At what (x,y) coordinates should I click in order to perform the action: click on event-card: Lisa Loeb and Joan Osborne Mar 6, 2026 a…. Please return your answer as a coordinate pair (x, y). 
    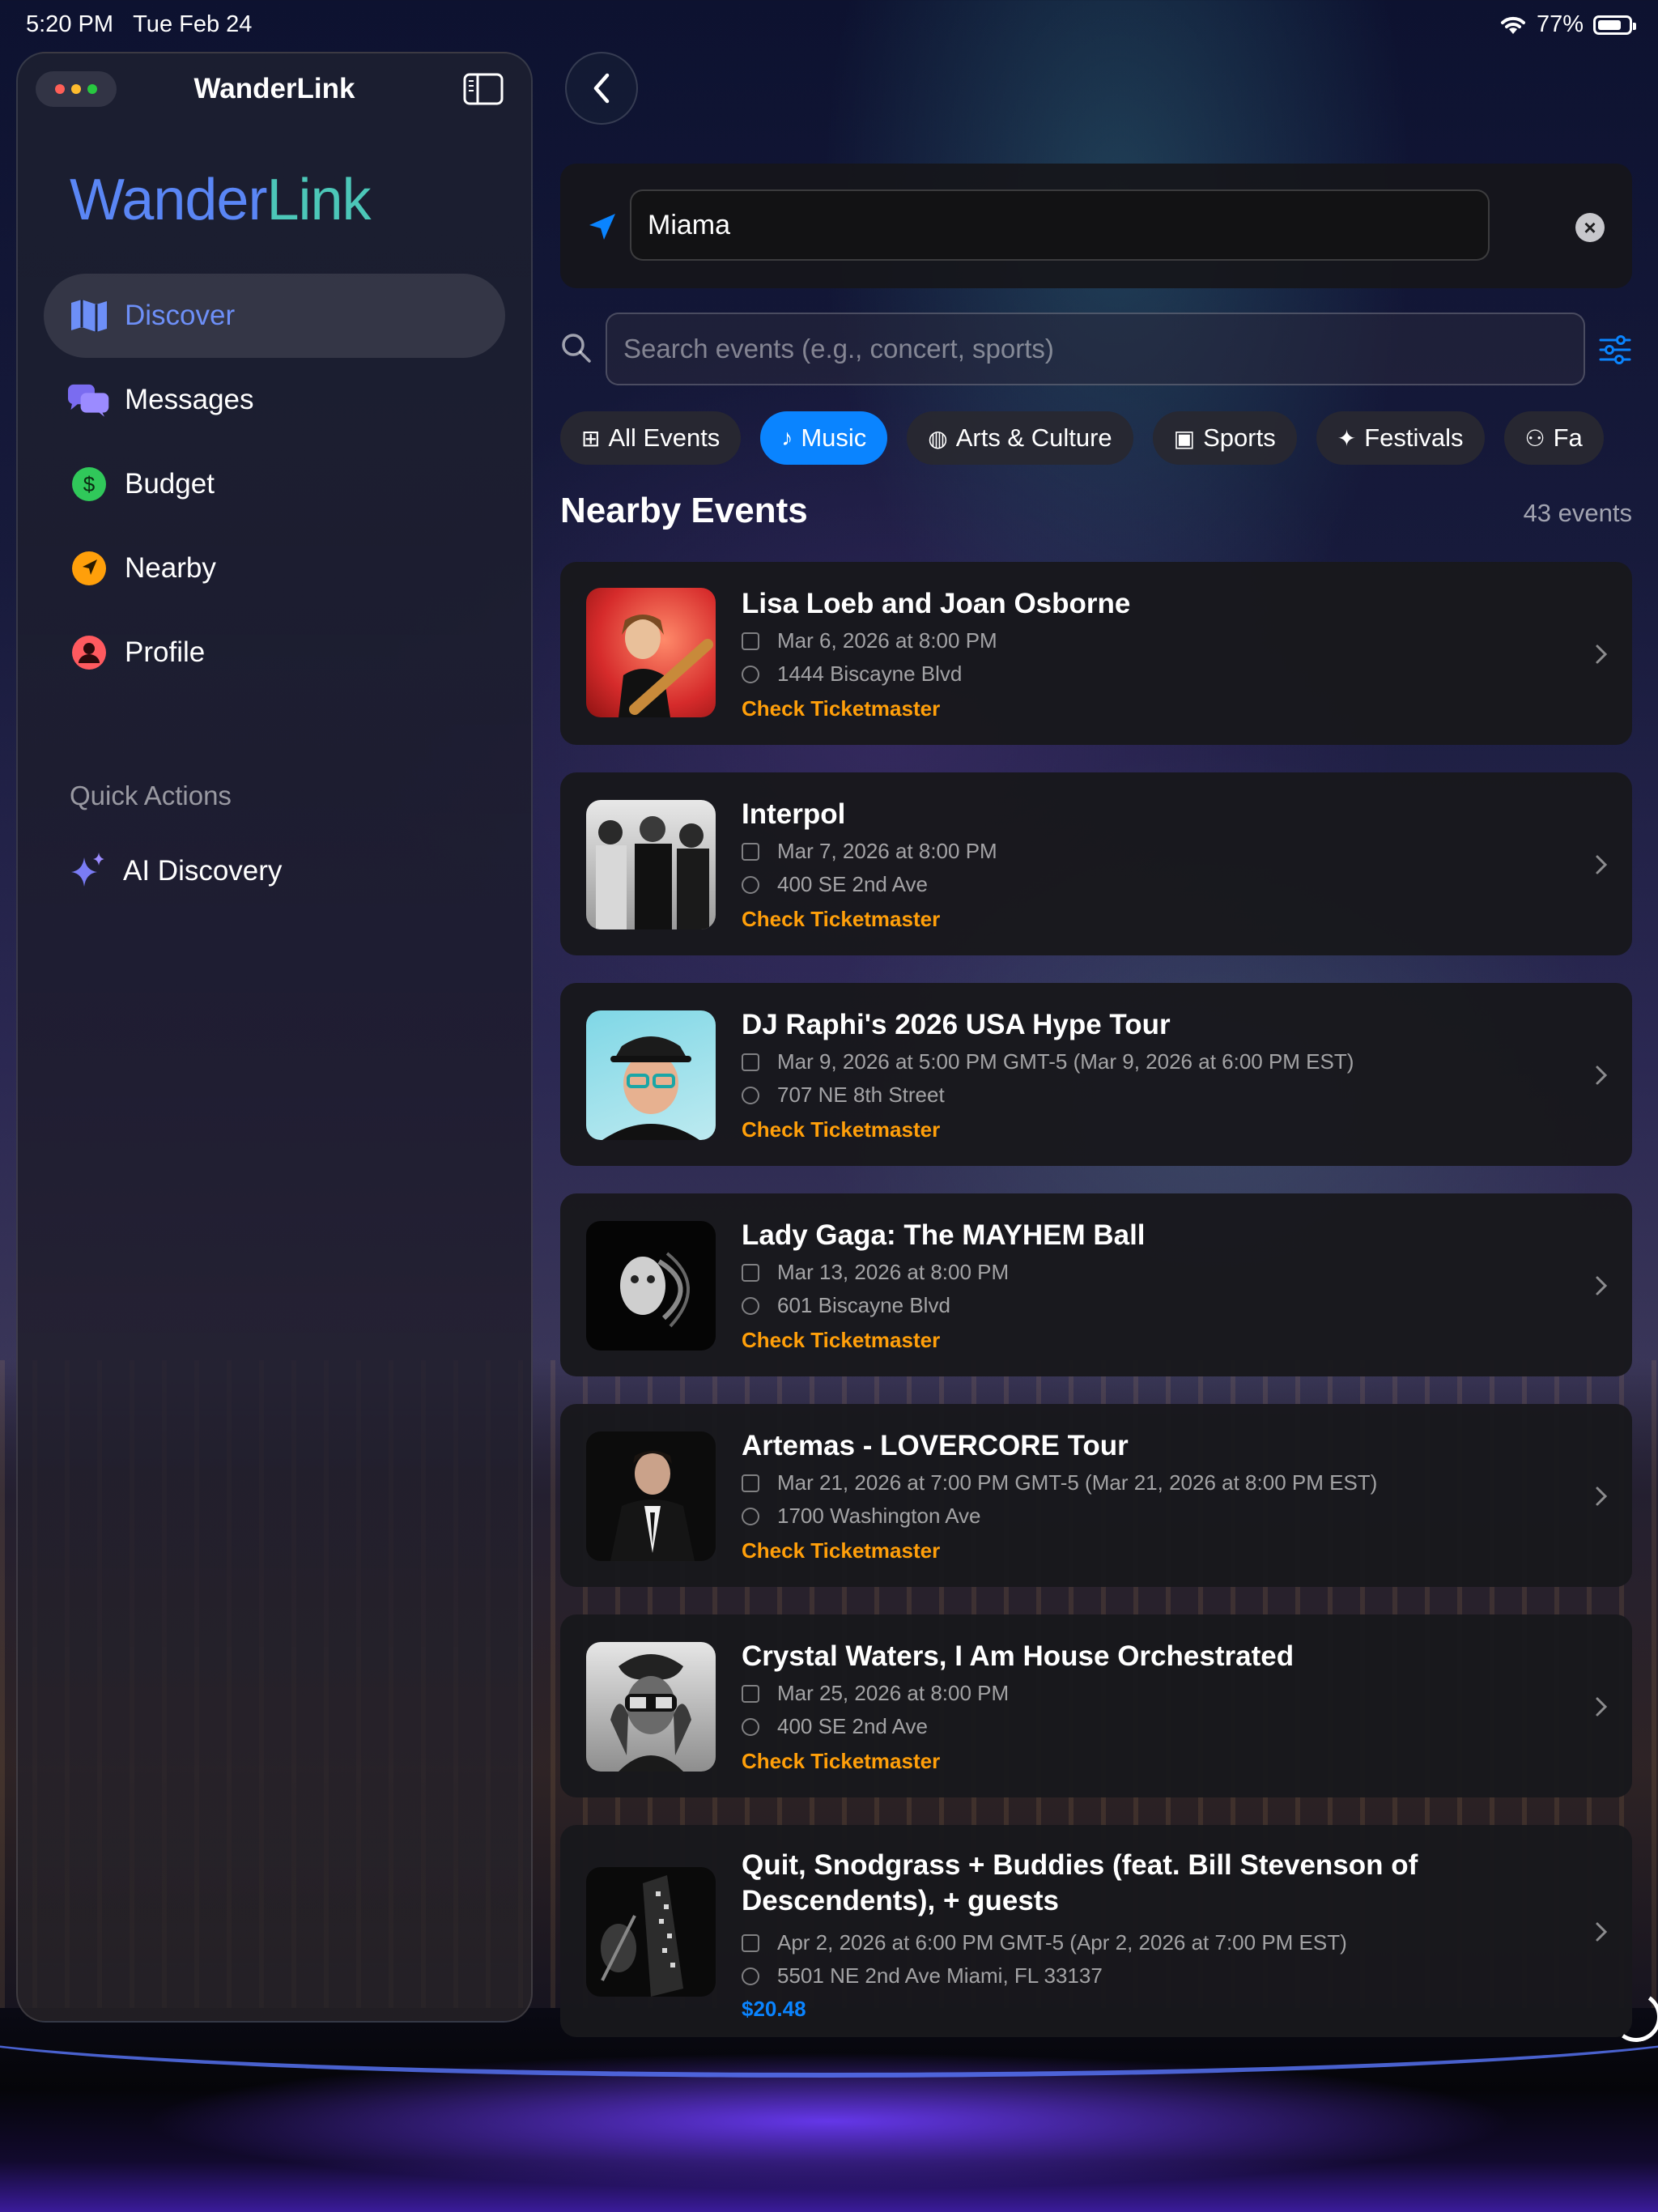
    Looking at the image, I should click on (1096, 653).